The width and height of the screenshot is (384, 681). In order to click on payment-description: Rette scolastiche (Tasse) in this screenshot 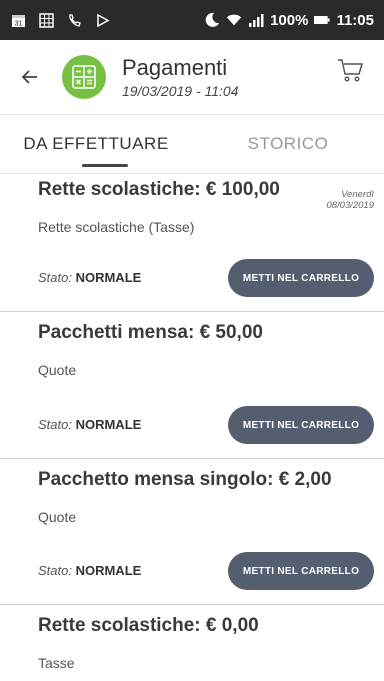, I will do `click(116, 227)`.